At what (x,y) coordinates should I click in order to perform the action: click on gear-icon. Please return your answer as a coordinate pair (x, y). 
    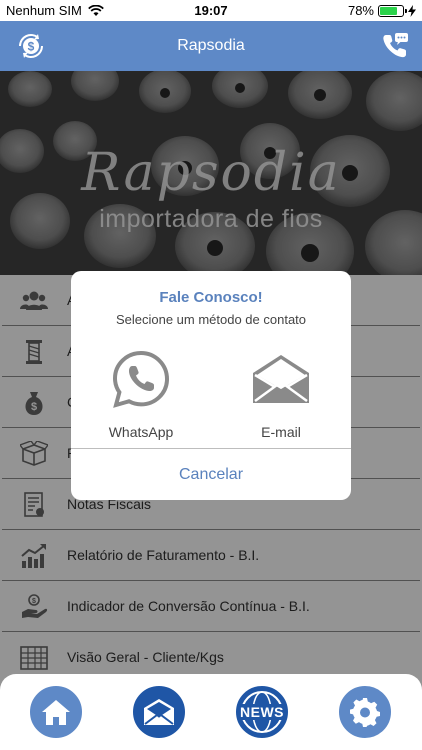
    Looking at the image, I should click on (365, 712).